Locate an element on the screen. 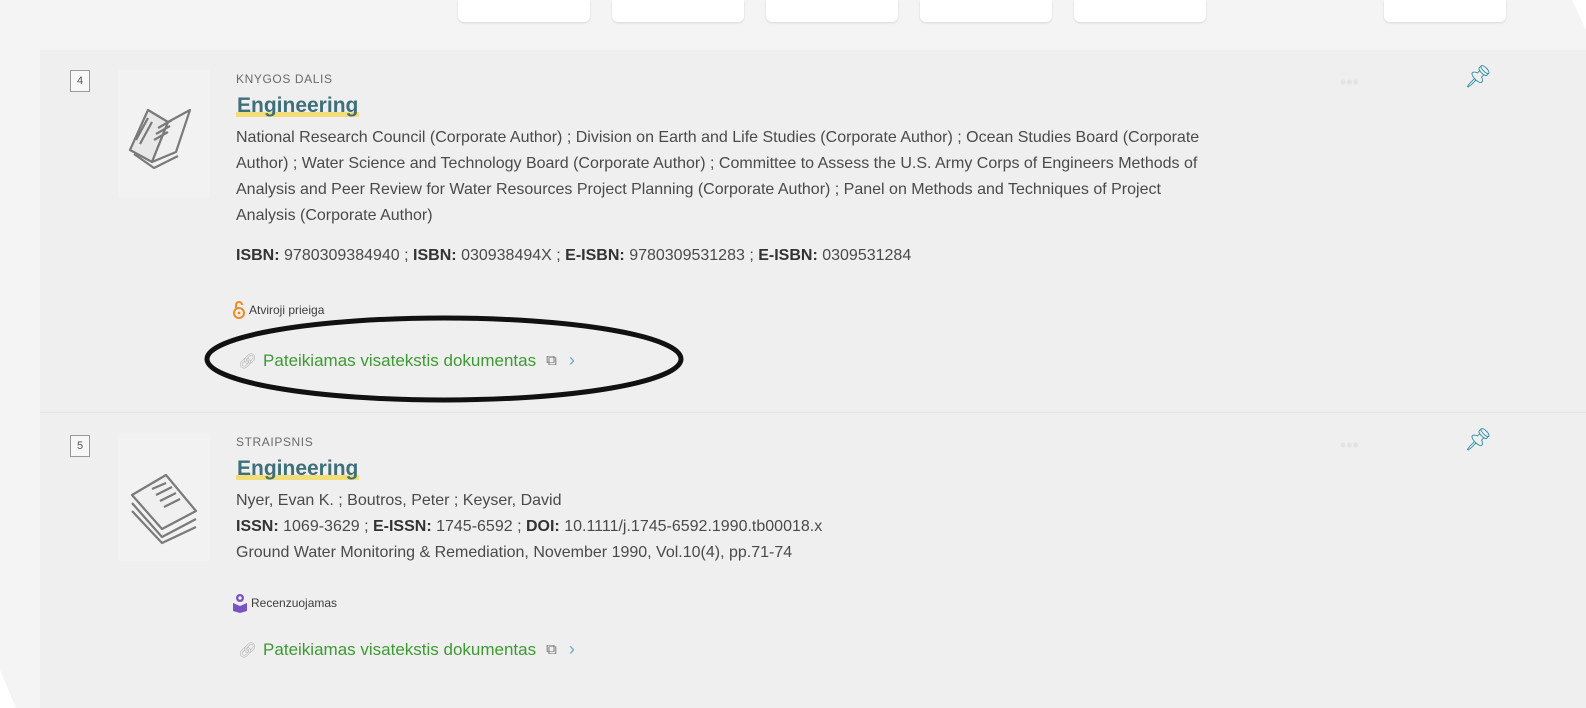 Image resolution: width=1586 pixels, height=708 pixels. identifier-value: 9780309531283 is located at coordinates (687, 255).